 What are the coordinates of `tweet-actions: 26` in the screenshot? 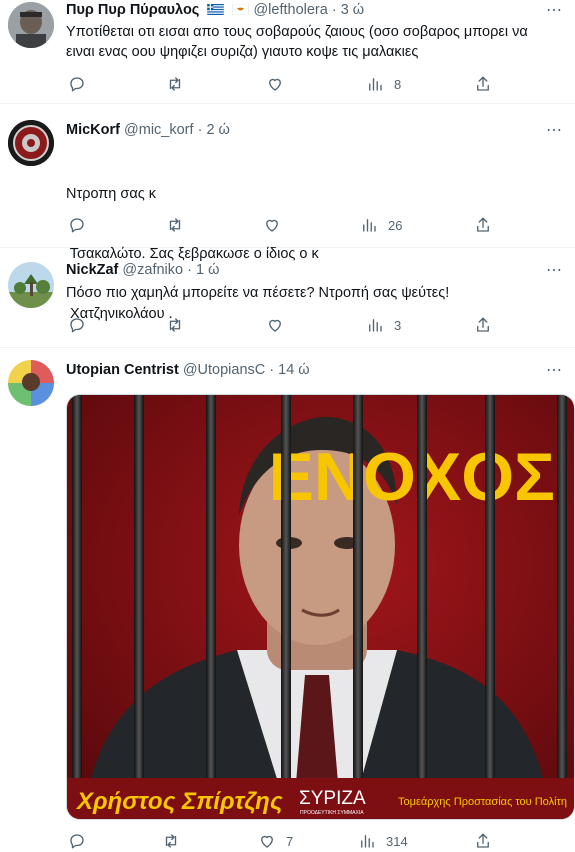 It's located at (291, 226).